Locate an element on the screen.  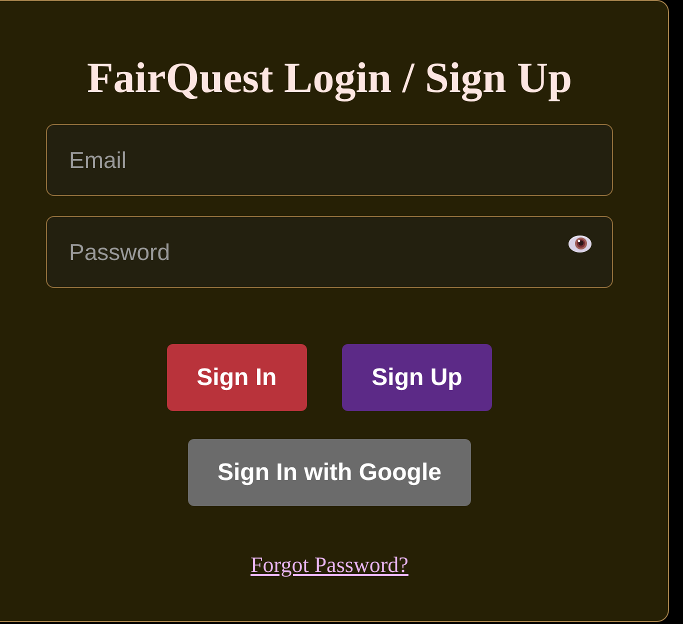
password-field: Password is located at coordinates (329, 252).